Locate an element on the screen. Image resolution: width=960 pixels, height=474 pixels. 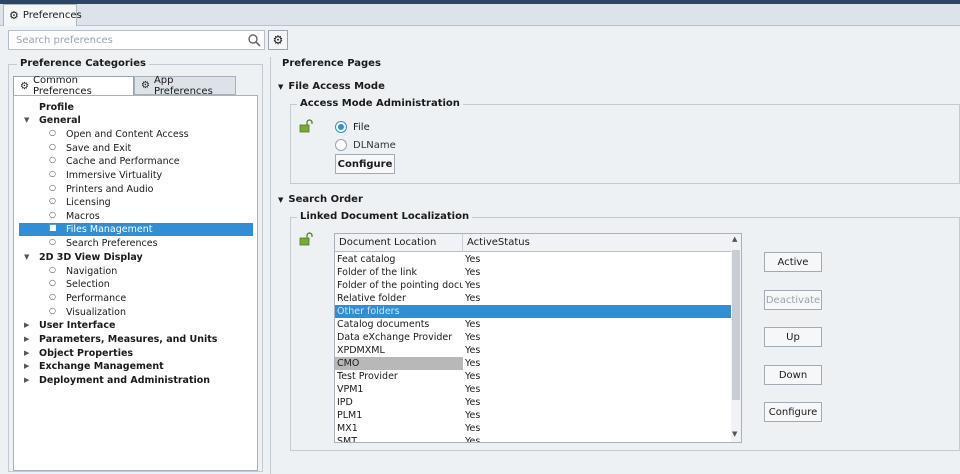
table-row: XPDMXML Yes is located at coordinates (534, 350).